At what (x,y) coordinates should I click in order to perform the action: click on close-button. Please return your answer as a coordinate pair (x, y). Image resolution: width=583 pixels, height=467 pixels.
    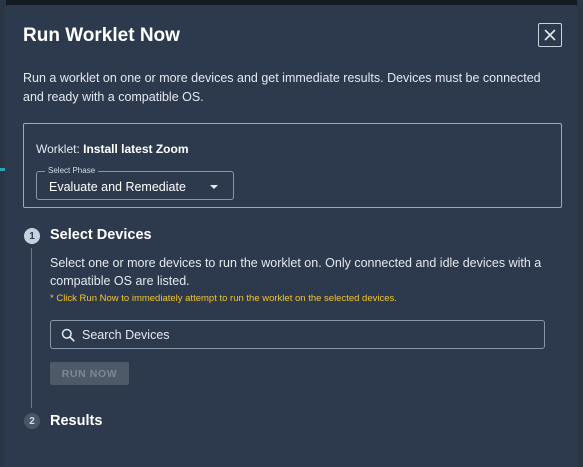
    Looking at the image, I should click on (550, 35).